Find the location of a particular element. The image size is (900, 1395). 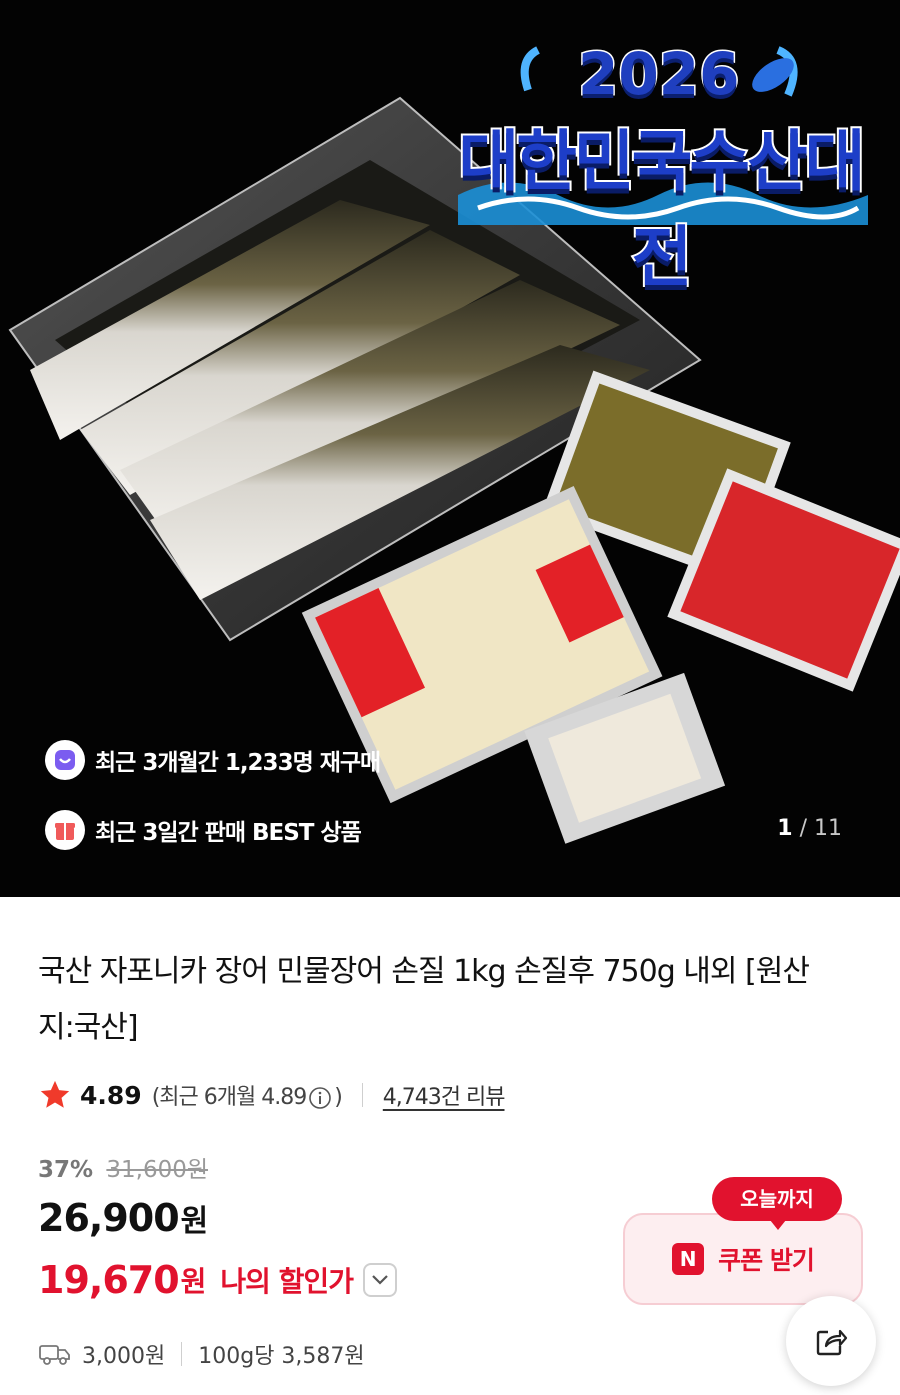

recent-rating-suffix: ) is located at coordinates (338, 1097).